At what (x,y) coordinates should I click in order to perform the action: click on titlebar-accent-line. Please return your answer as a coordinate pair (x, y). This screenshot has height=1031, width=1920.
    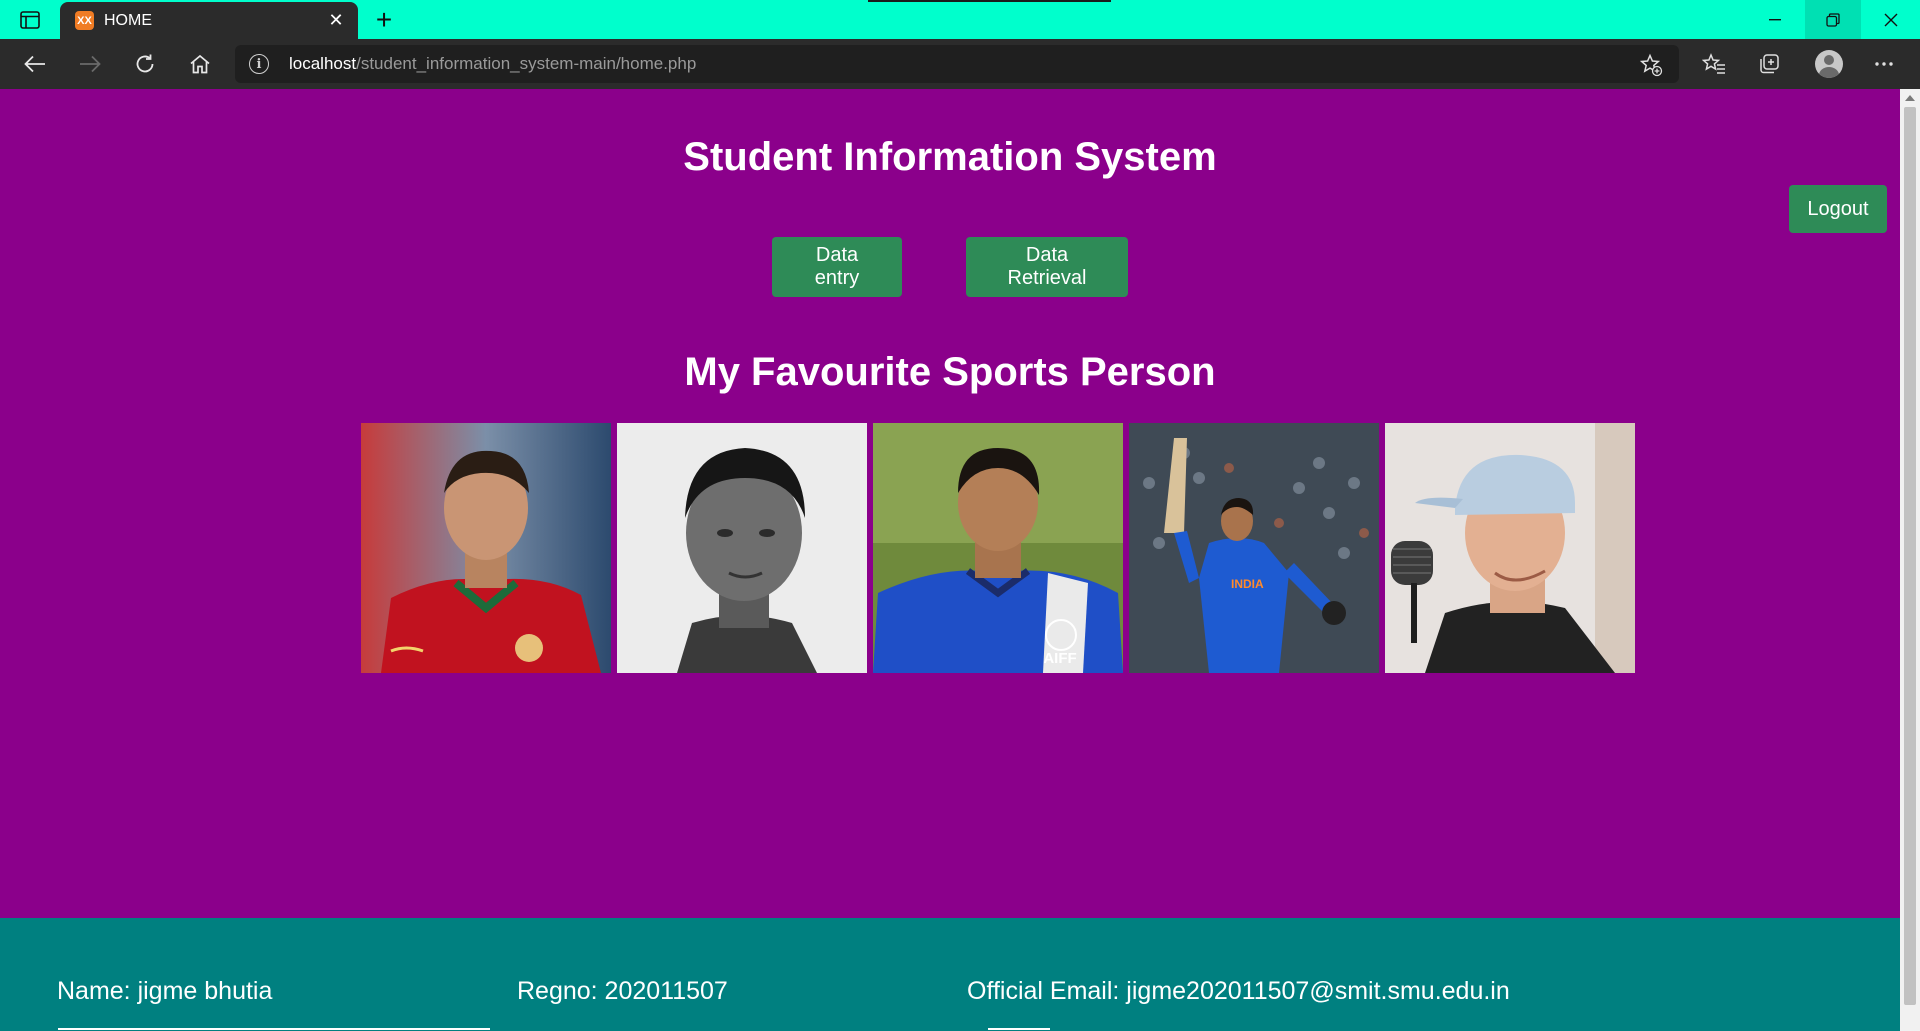
    Looking at the image, I should click on (989, 1).